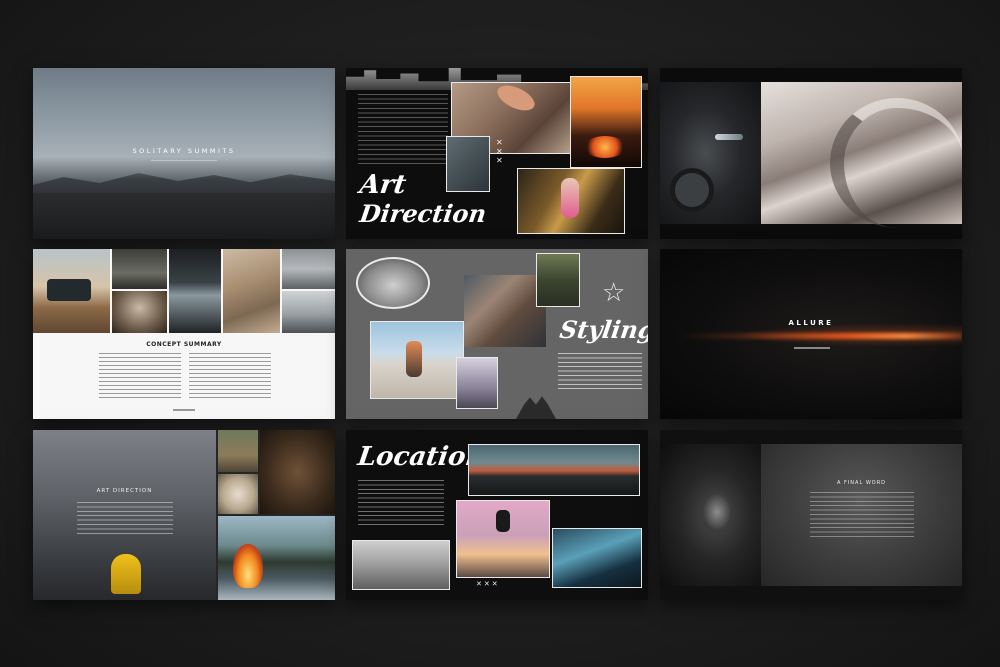 This screenshot has width=1000, height=667. What do you see at coordinates (861, 483) in the screenshot?
I see `final-word-heading: A FINAL WORD` at bounding box center [861, 483].